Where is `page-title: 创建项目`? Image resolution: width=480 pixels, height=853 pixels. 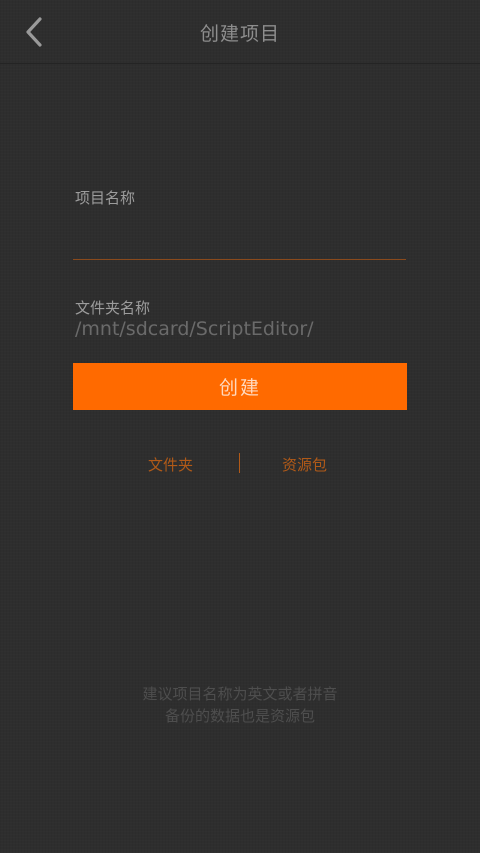 page-title: 创建项目 is located at coordinates (239, 34).